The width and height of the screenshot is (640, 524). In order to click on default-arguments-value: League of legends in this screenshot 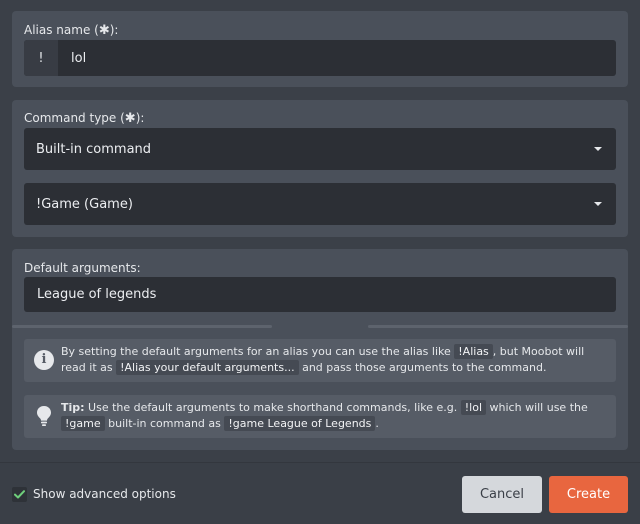, I will do `click(97, 294)`.